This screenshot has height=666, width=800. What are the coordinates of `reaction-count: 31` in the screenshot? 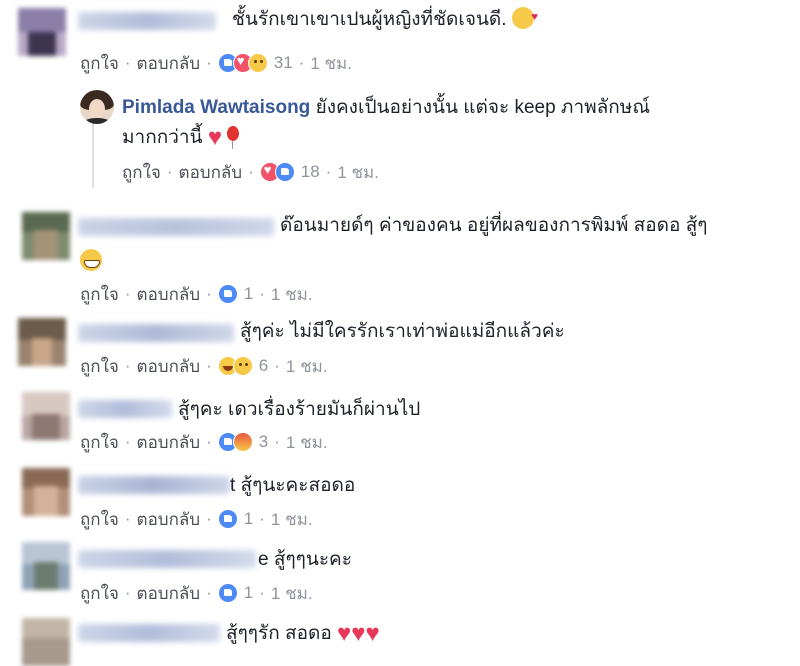 It's located at (283, 63).